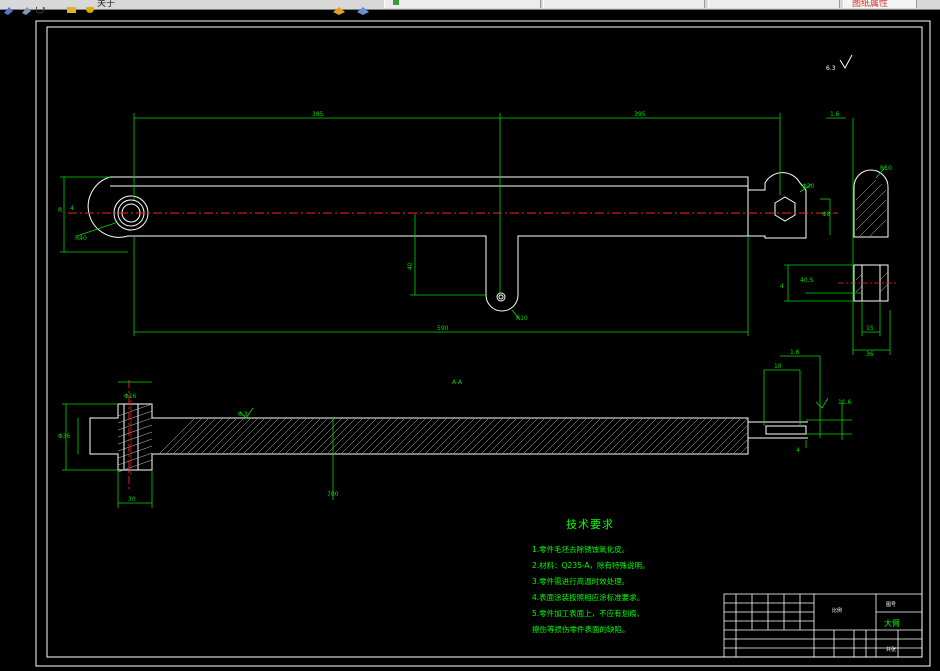 This screenshot has height=671, width=940. I want to click on app-toolbar: 关于 图纸属性, so click(470, 7).